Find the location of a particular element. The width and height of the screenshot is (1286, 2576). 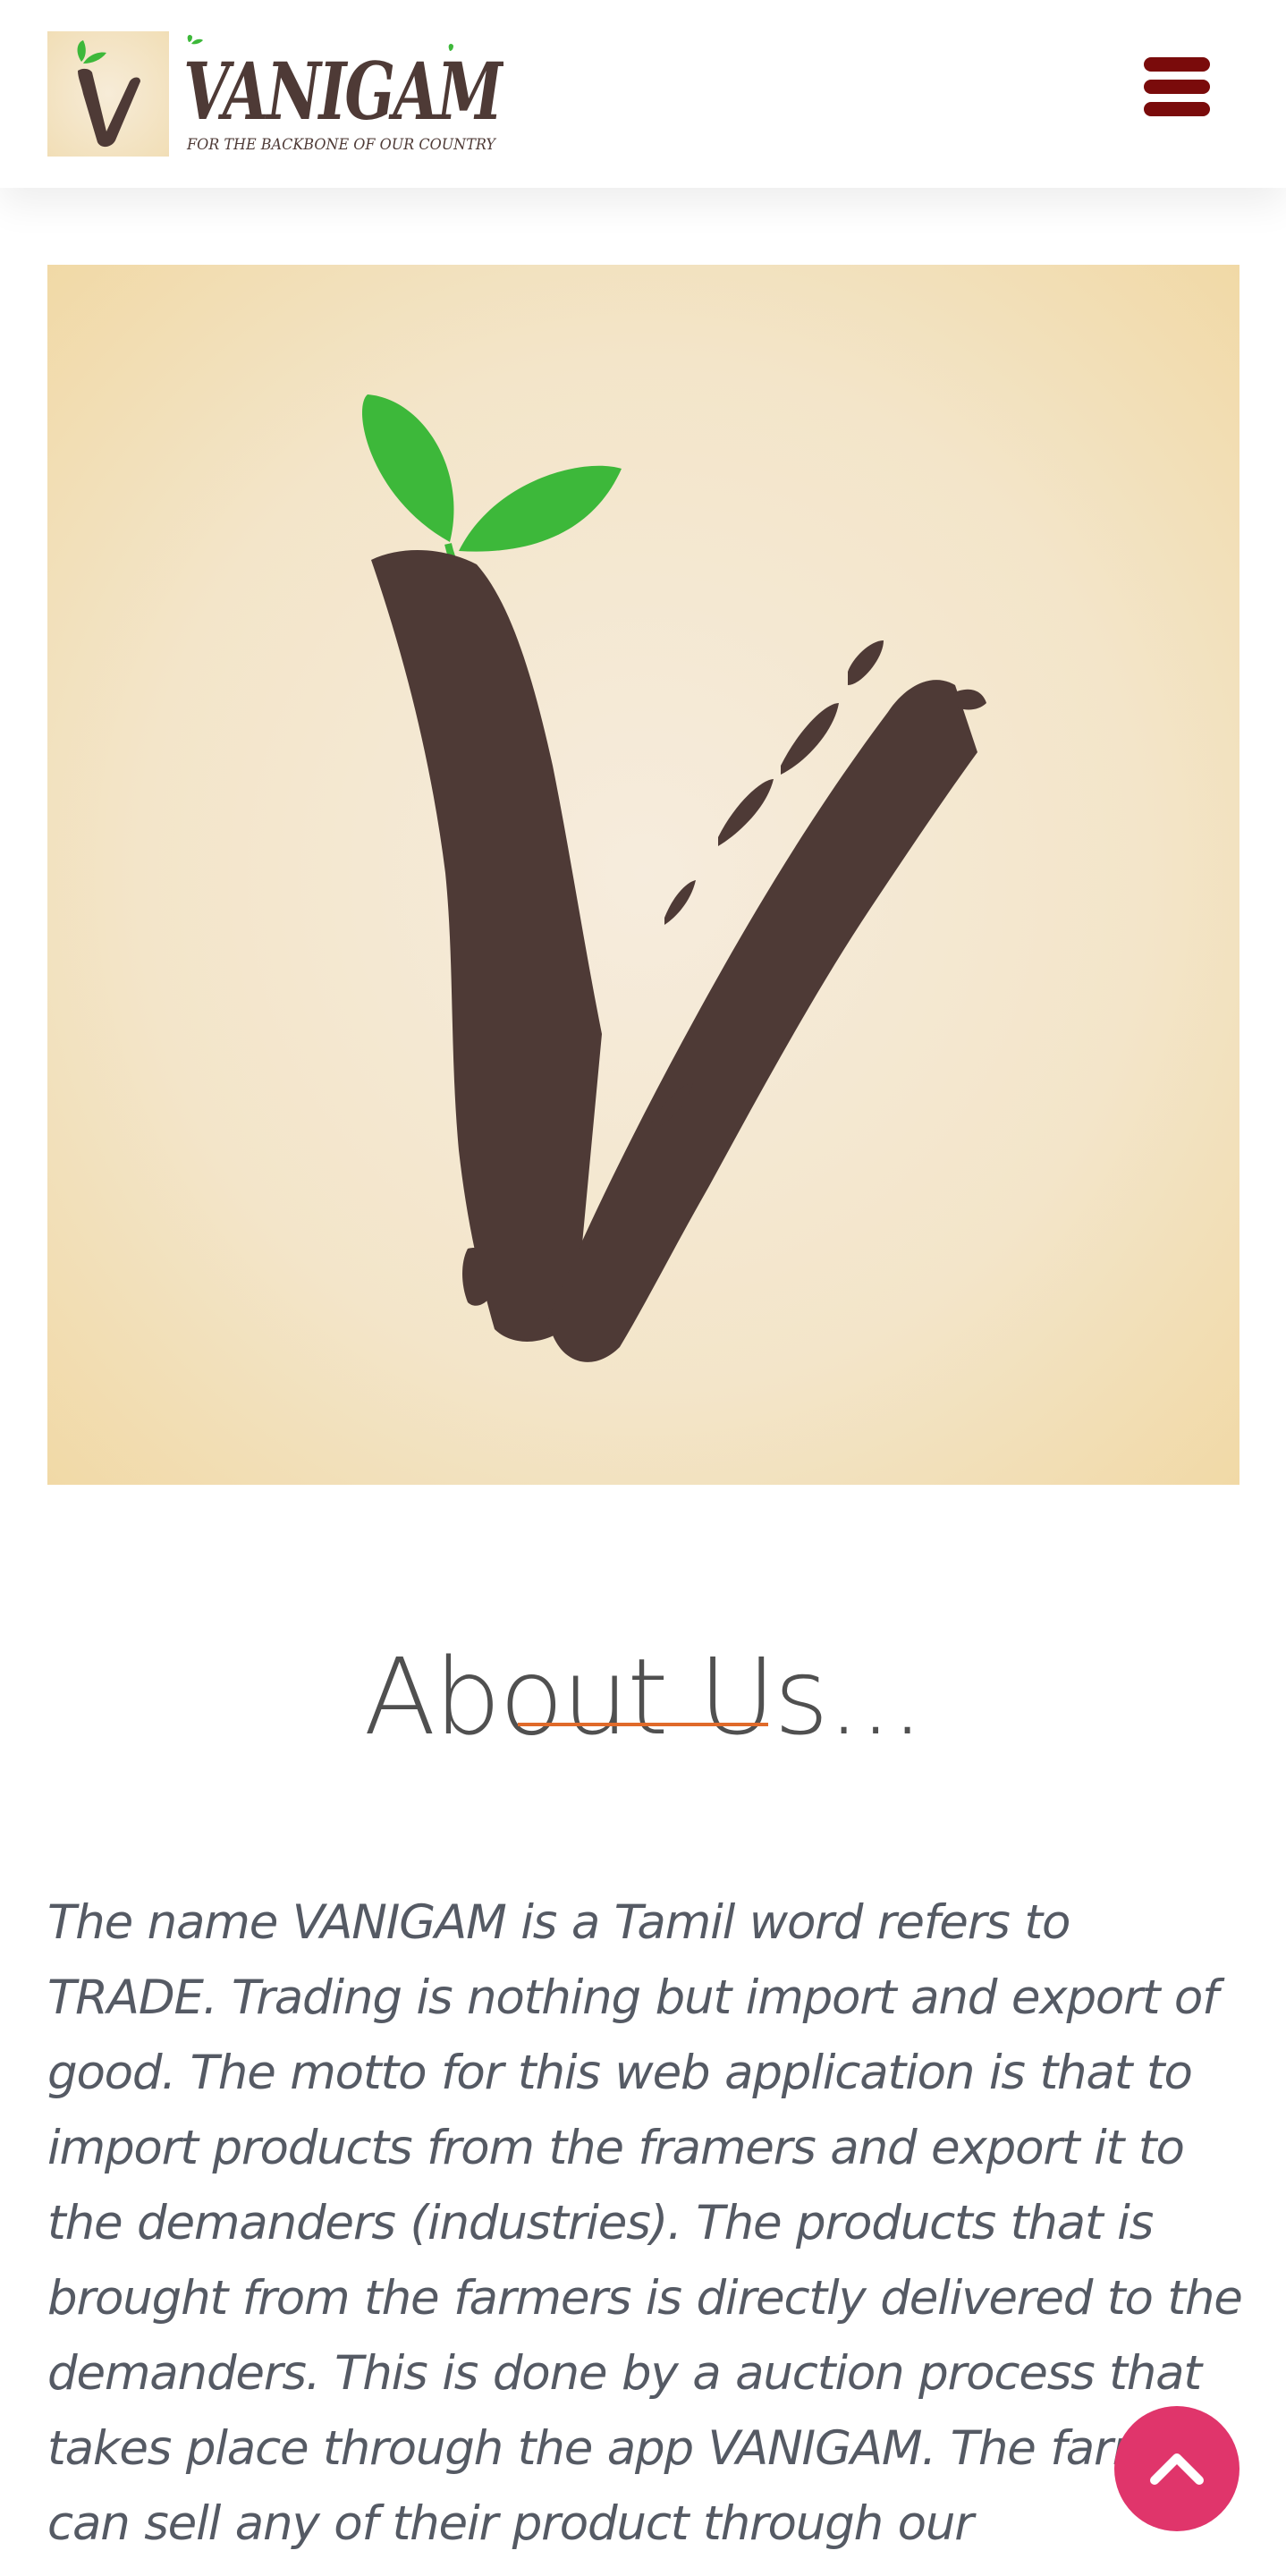

brand-tagline: FOR THE BACKBONE OF OUR COUNTRY is located at coordinates (341, 145).